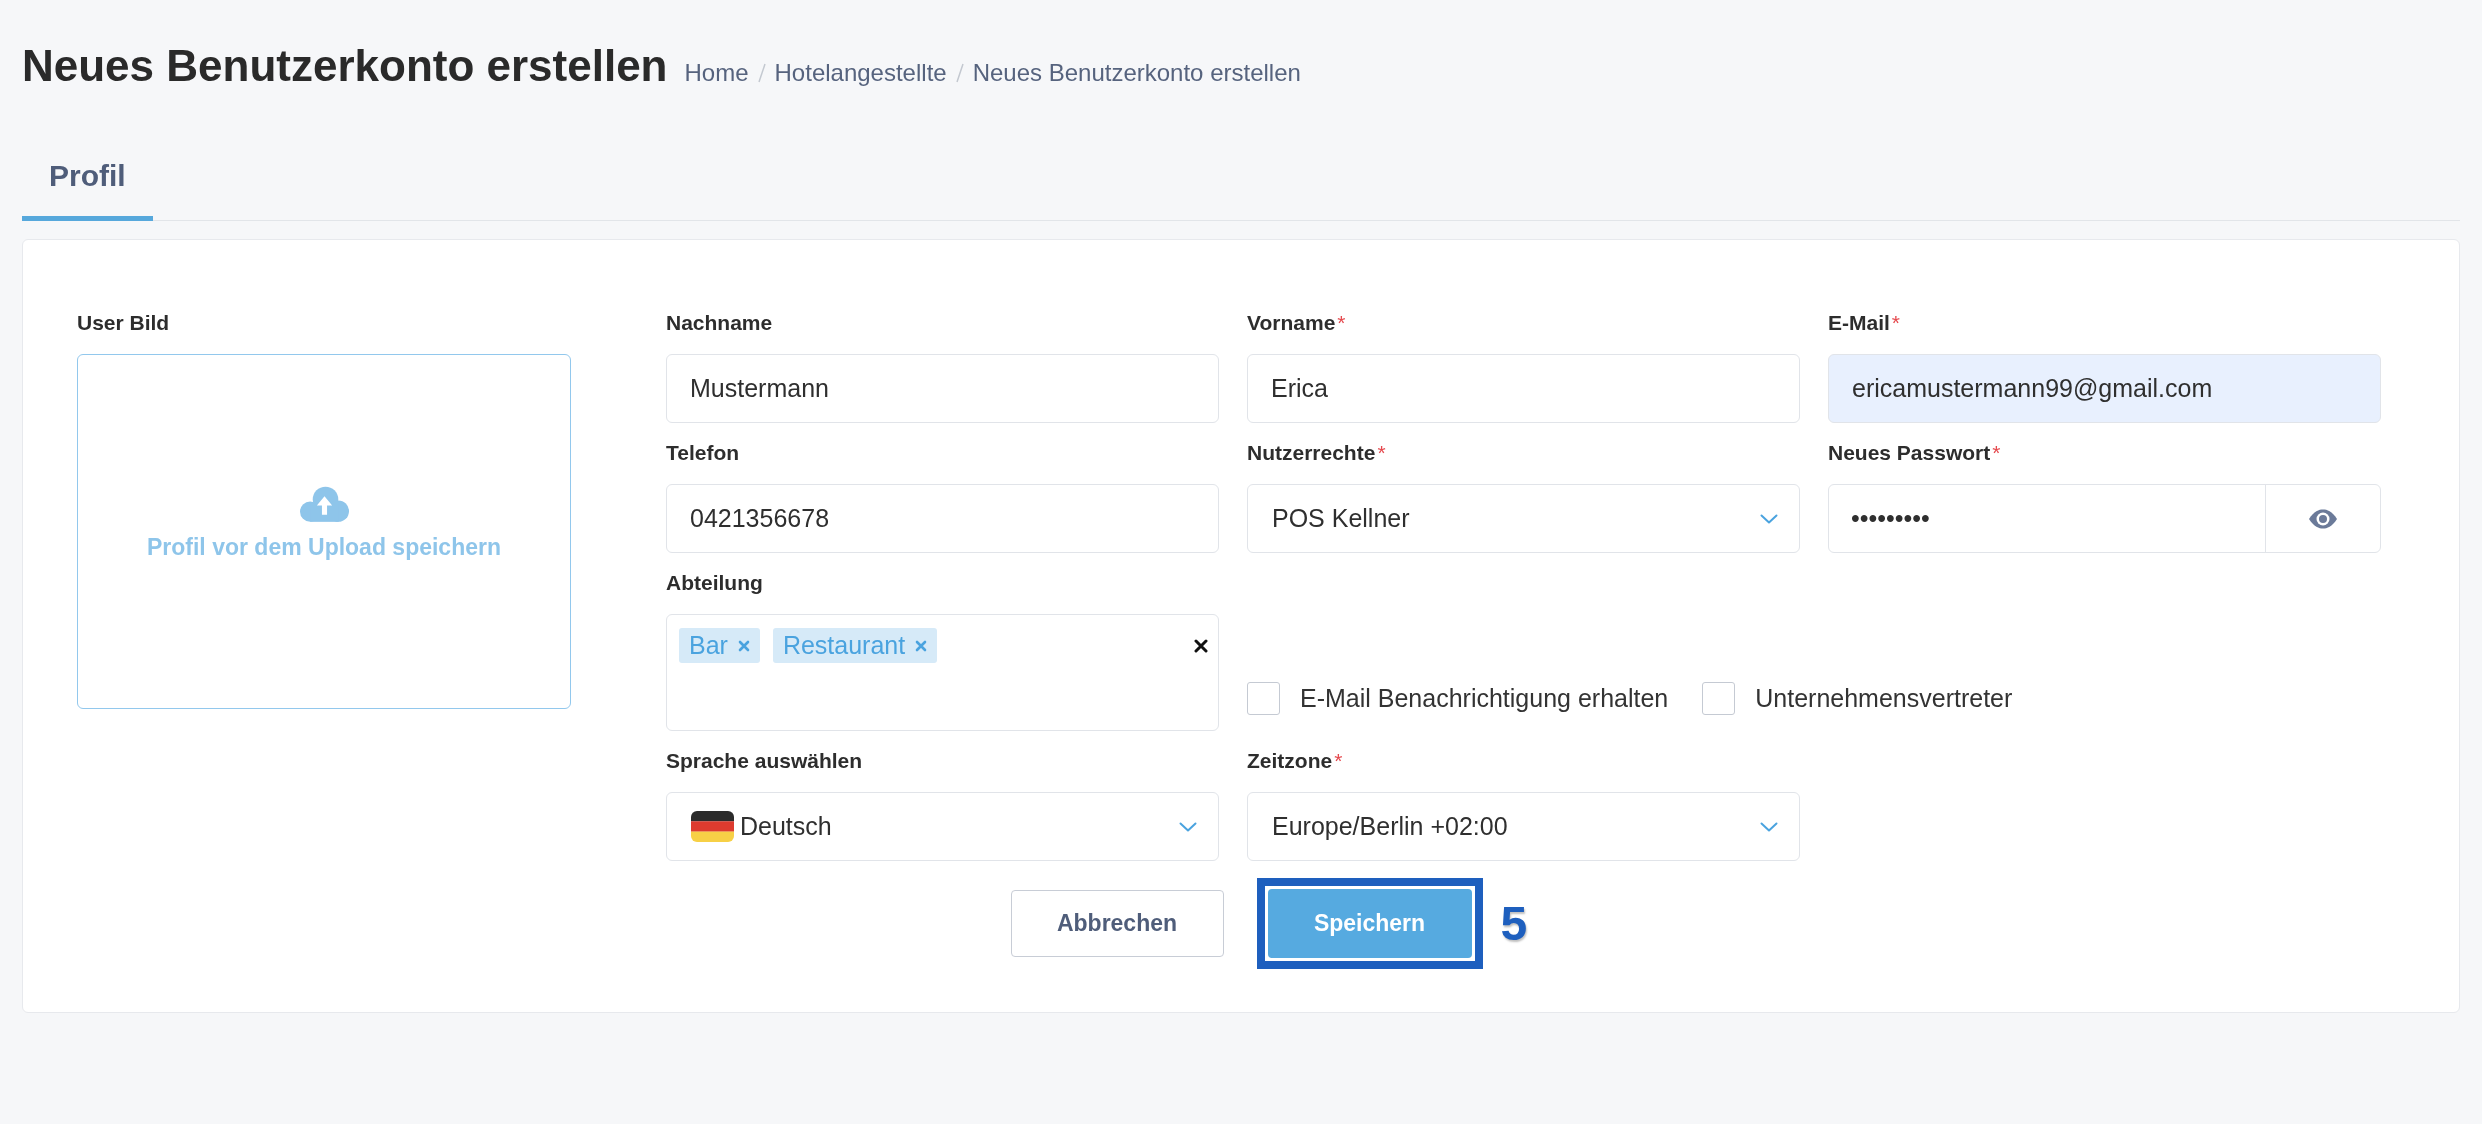 The height and width of the screenshot is (1124, 2482). What do you see at coordinates (720, 323) in the screenshot?
I see `field-label: Nachname` at bounding box center [720, 323].